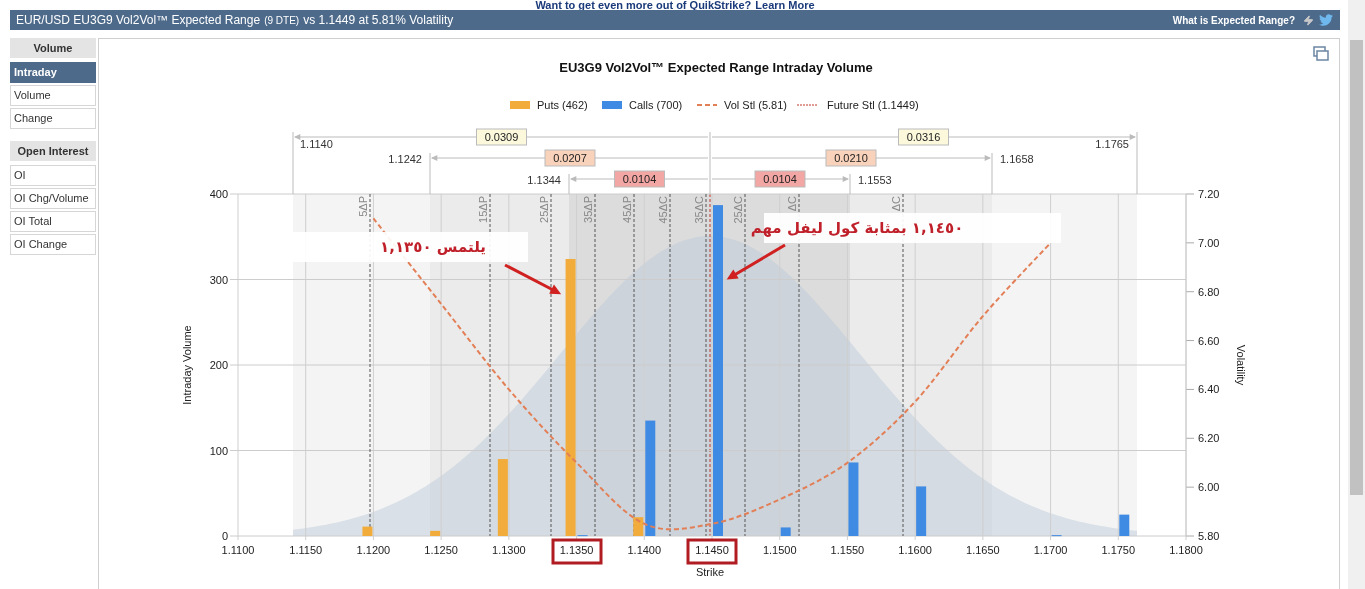 Image resolution: width=1365 pixels, height=589 pixels. What do you see at coordinates (1186, 550) in the screenshot?
I see `axis-tick-label: 1.1800` at bounding box center [1186, 550].